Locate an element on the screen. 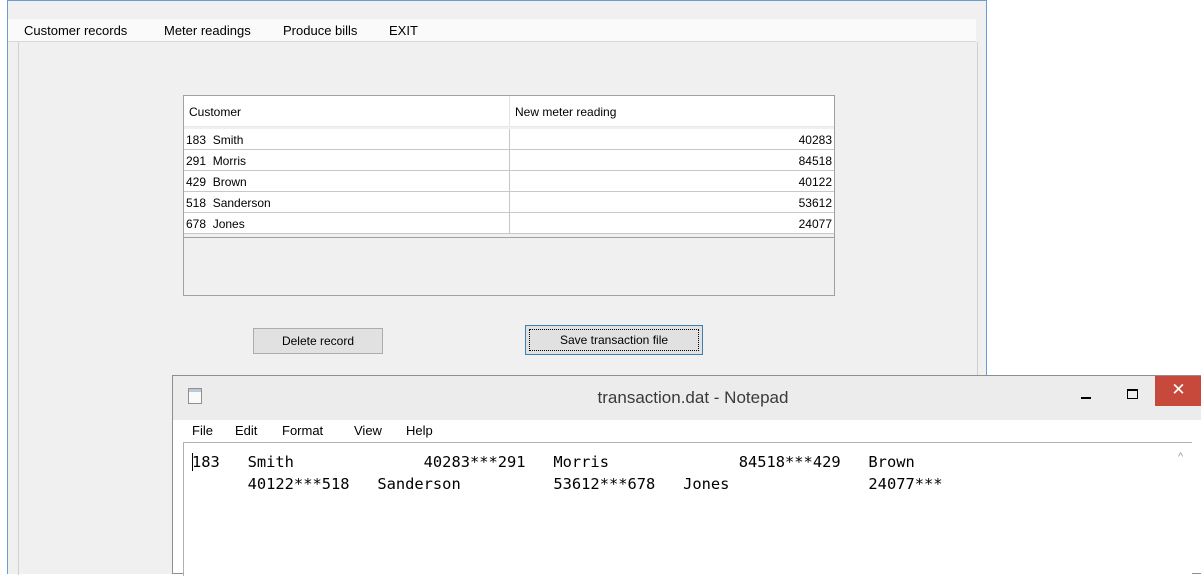 The image size is (1201, 576). column-header-customer: Customer is located at coordinates (347, 111).